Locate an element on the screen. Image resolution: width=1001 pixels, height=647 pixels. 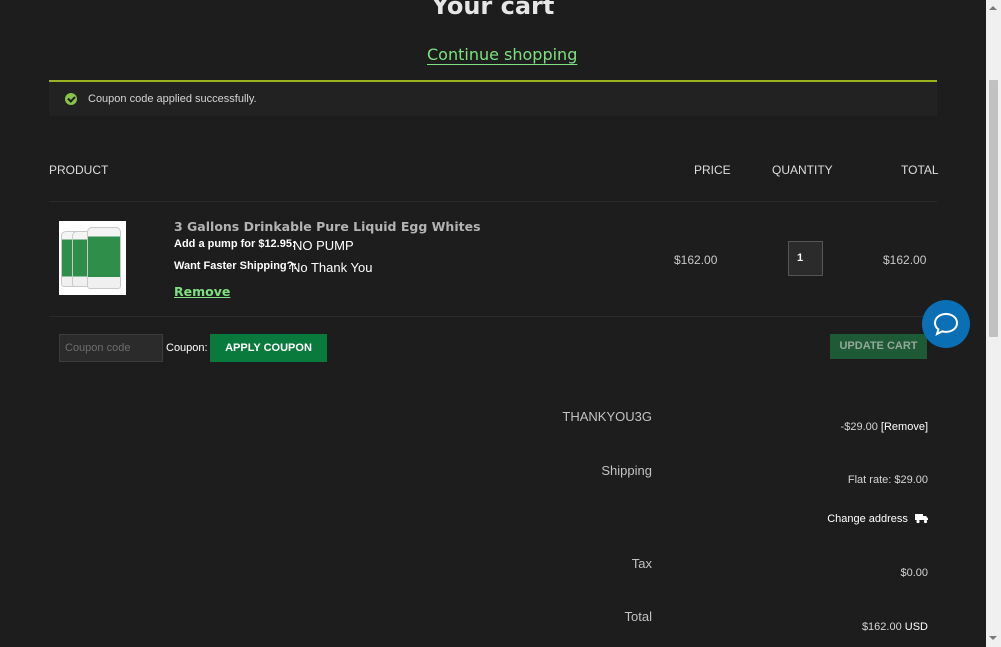
header-total: TOTAL is located at coordinates (920, 170).